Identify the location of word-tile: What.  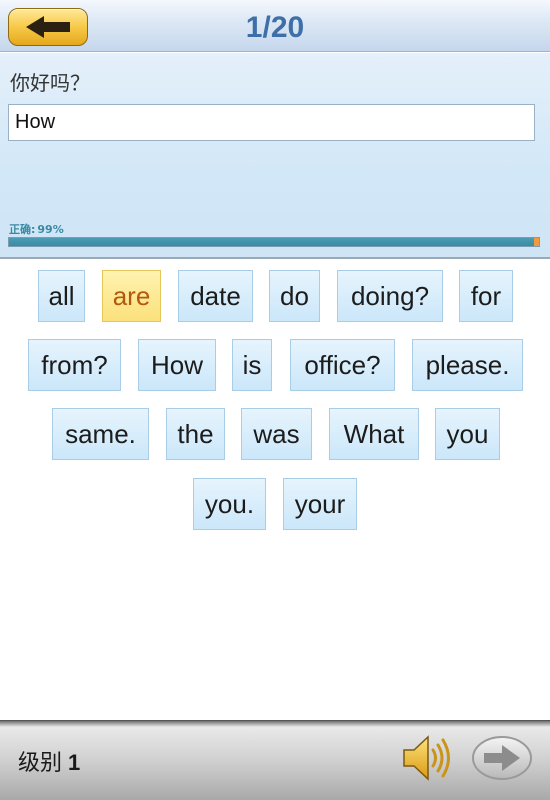
(374, 434).